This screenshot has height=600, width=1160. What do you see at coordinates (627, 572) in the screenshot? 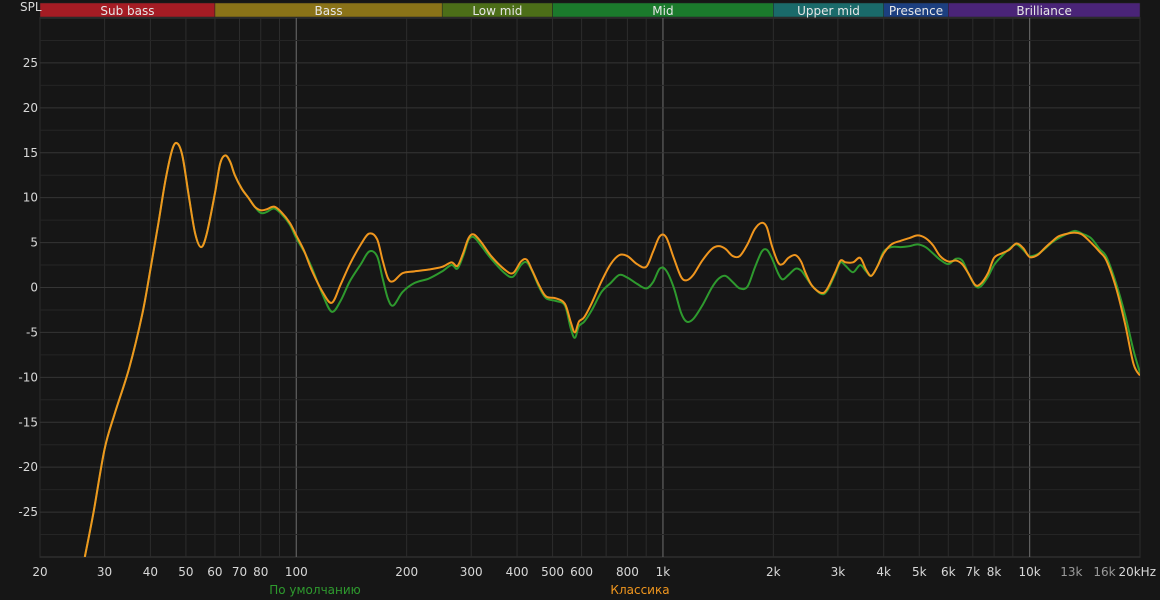
I see `x-tick-label-13: 800` at bounding box center [627, 572].